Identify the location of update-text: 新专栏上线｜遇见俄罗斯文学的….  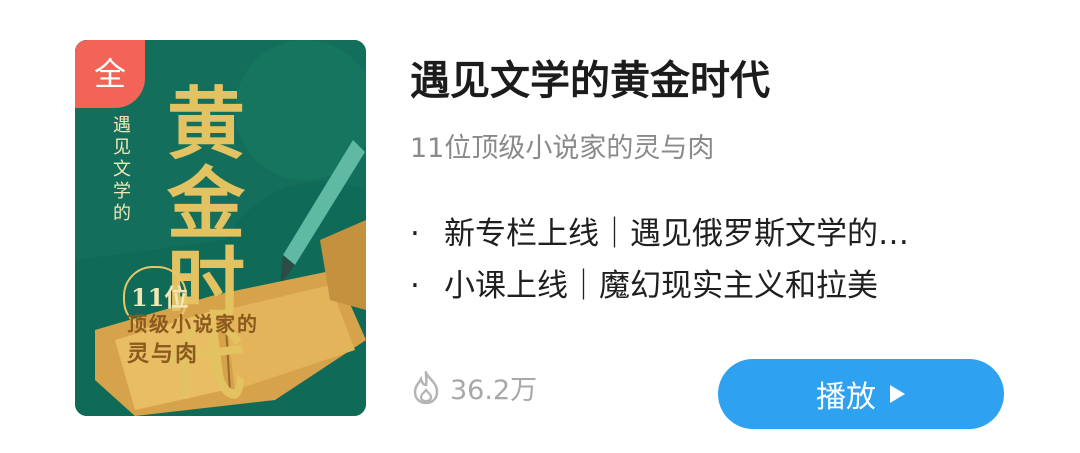
(676, 234).